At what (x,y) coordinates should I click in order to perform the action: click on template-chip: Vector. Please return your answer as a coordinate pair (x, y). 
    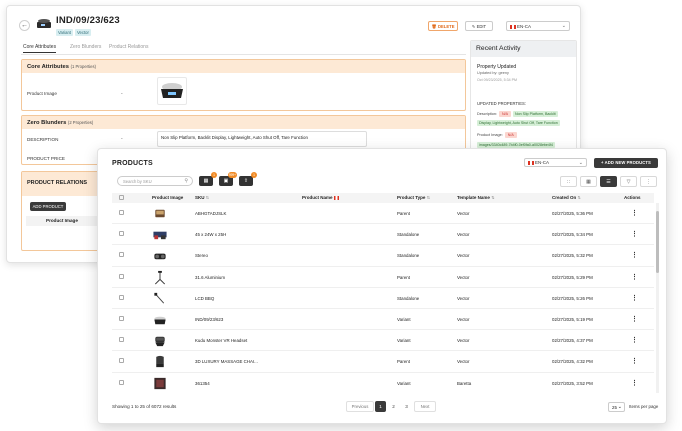
    Looking at the image, I should click on (83, 32).